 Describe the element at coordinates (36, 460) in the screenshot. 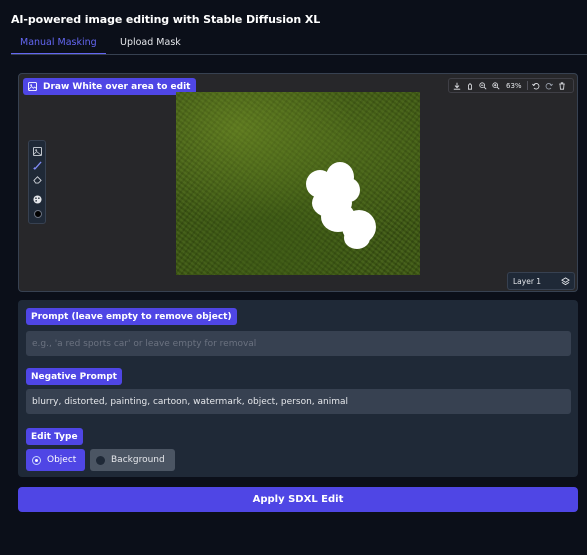

I see `radio-selected-icon` at that location.